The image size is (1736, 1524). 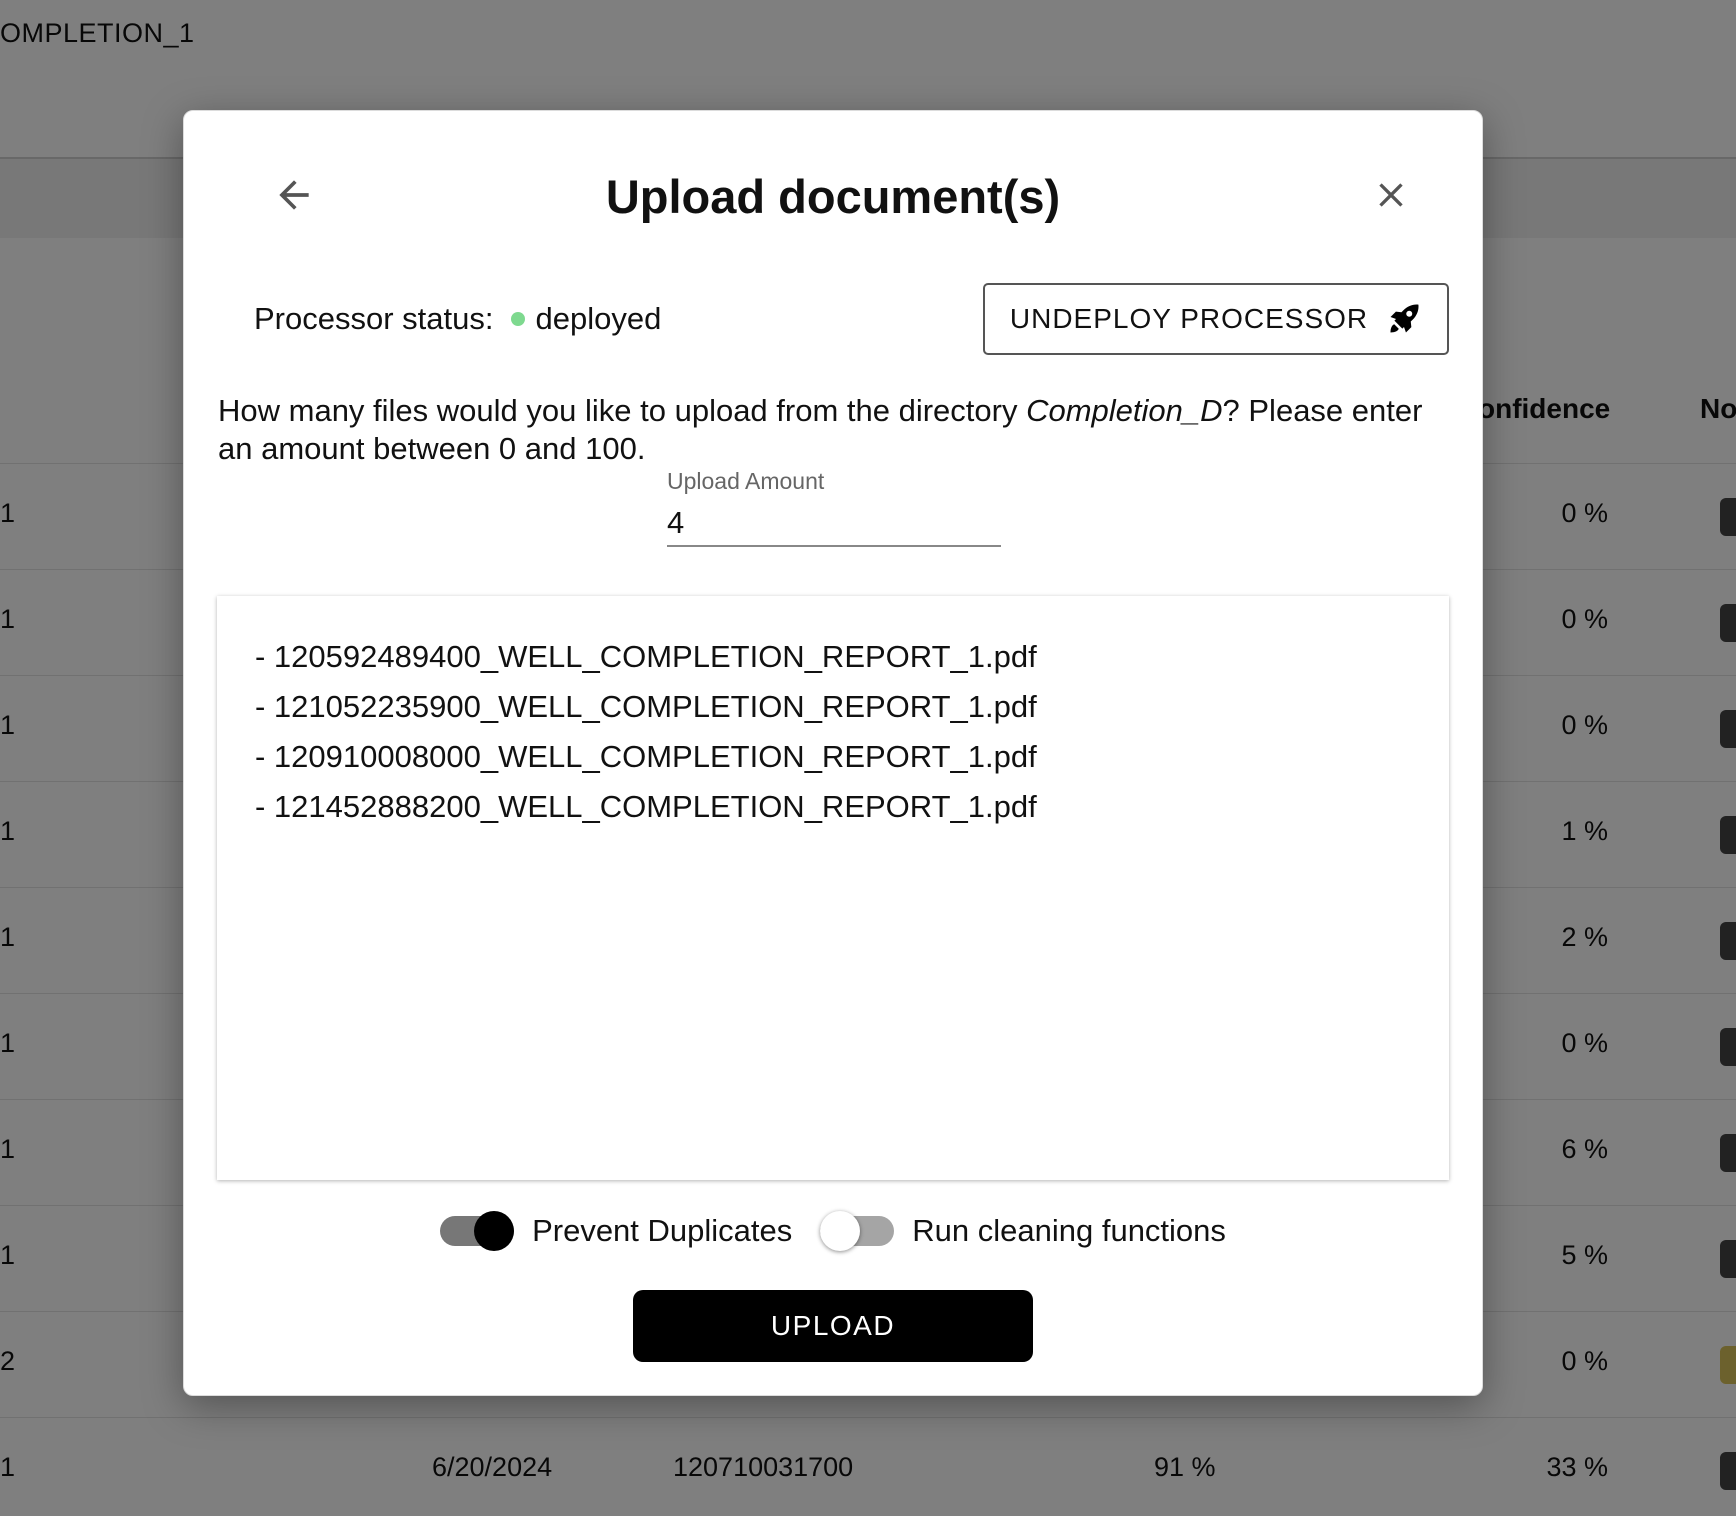 What do you see at coordinates (662, 1230) in the screenshot?
I see `prevent-duplicates-label: Prevent Duplicates` at bounding box center [662, 1230].